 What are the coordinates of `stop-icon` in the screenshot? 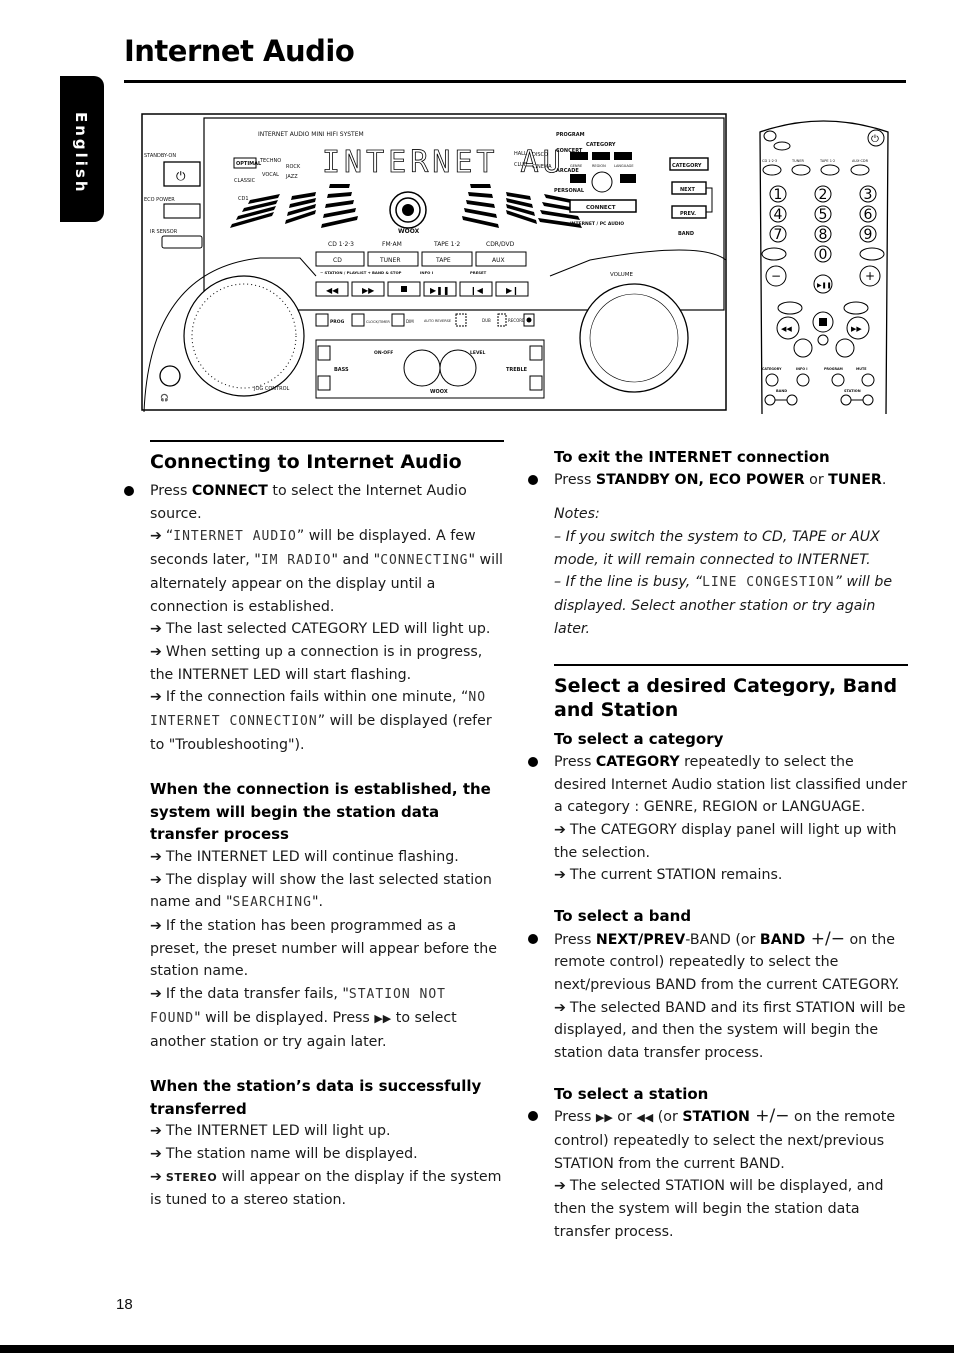 It's located at (404, 289).